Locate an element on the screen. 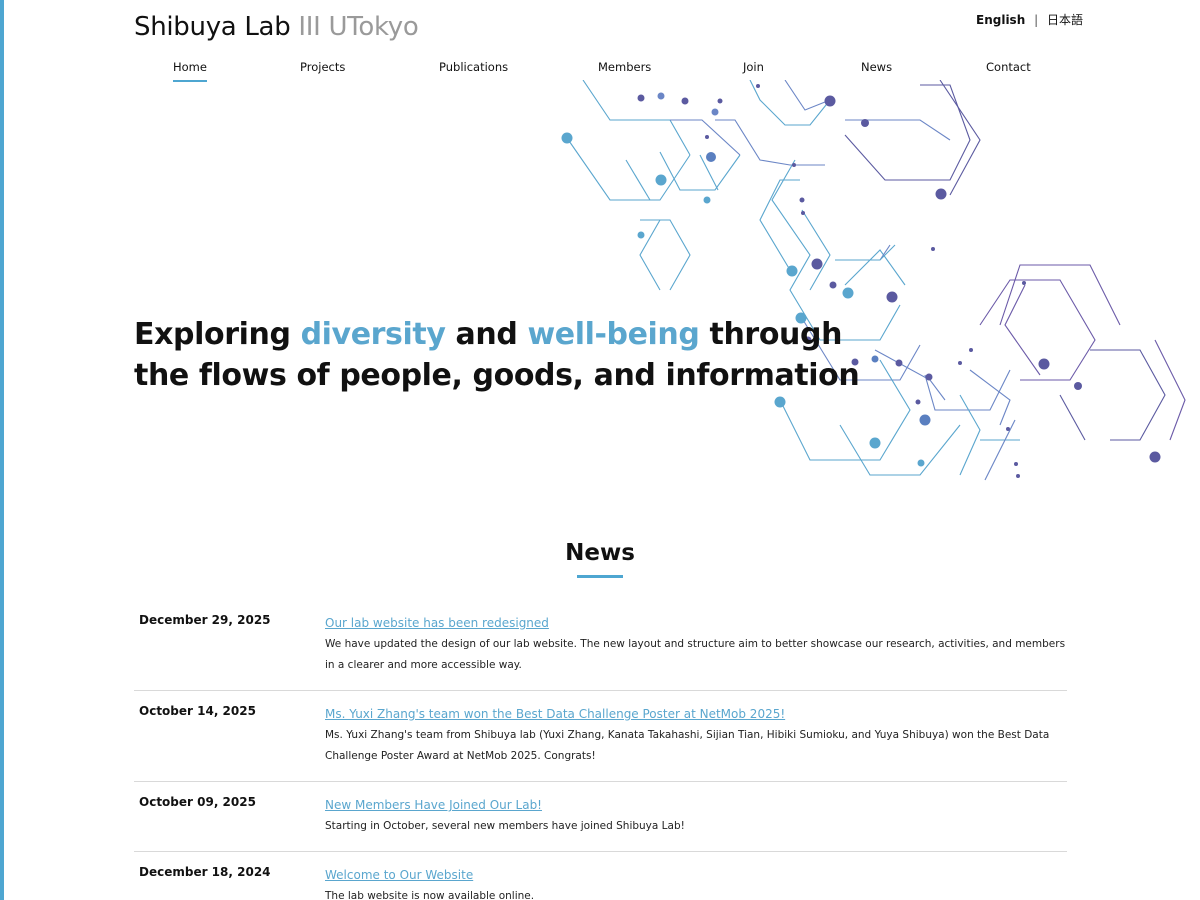 The width and height of the screenshot is (1200, 900). brand-name: Shibuya Lab is located at coordinates (212, 27).